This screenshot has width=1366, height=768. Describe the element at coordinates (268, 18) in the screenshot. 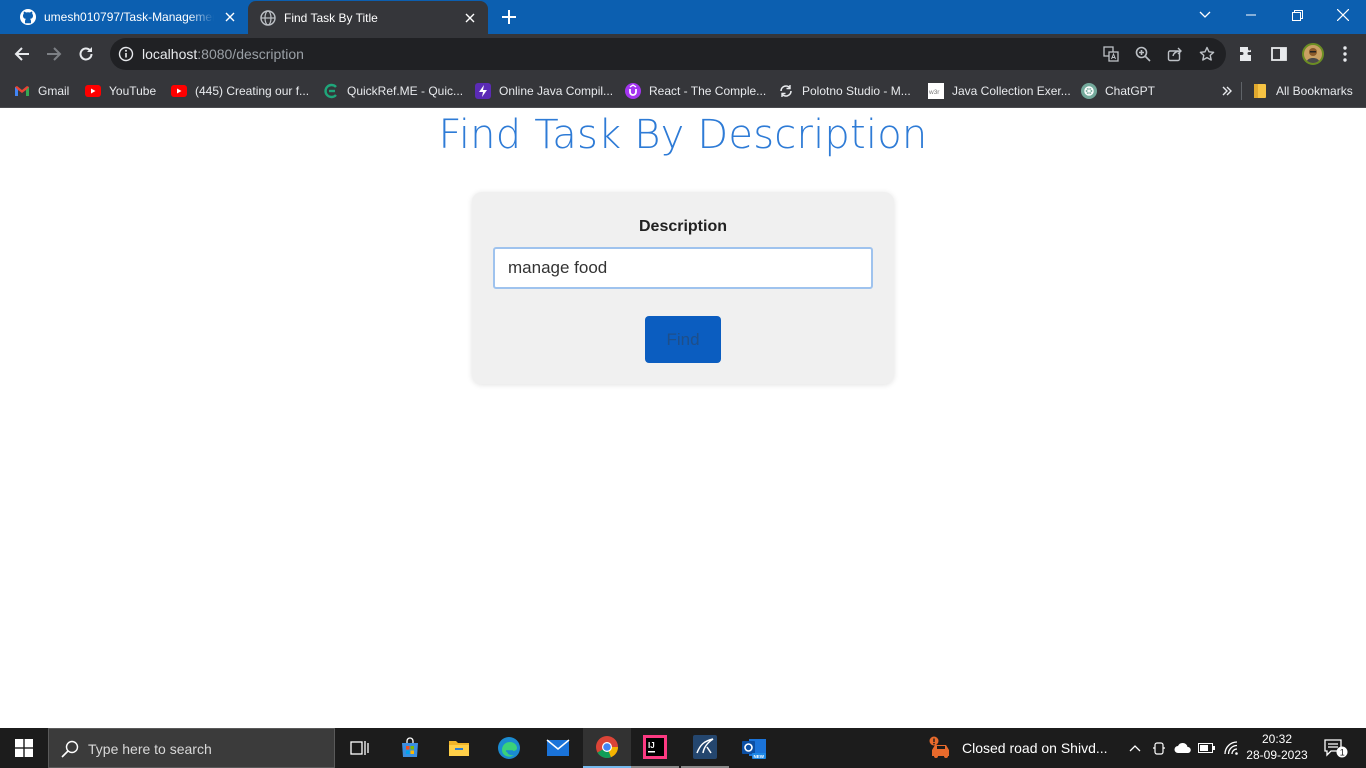

I see `globe-icon` at that location.